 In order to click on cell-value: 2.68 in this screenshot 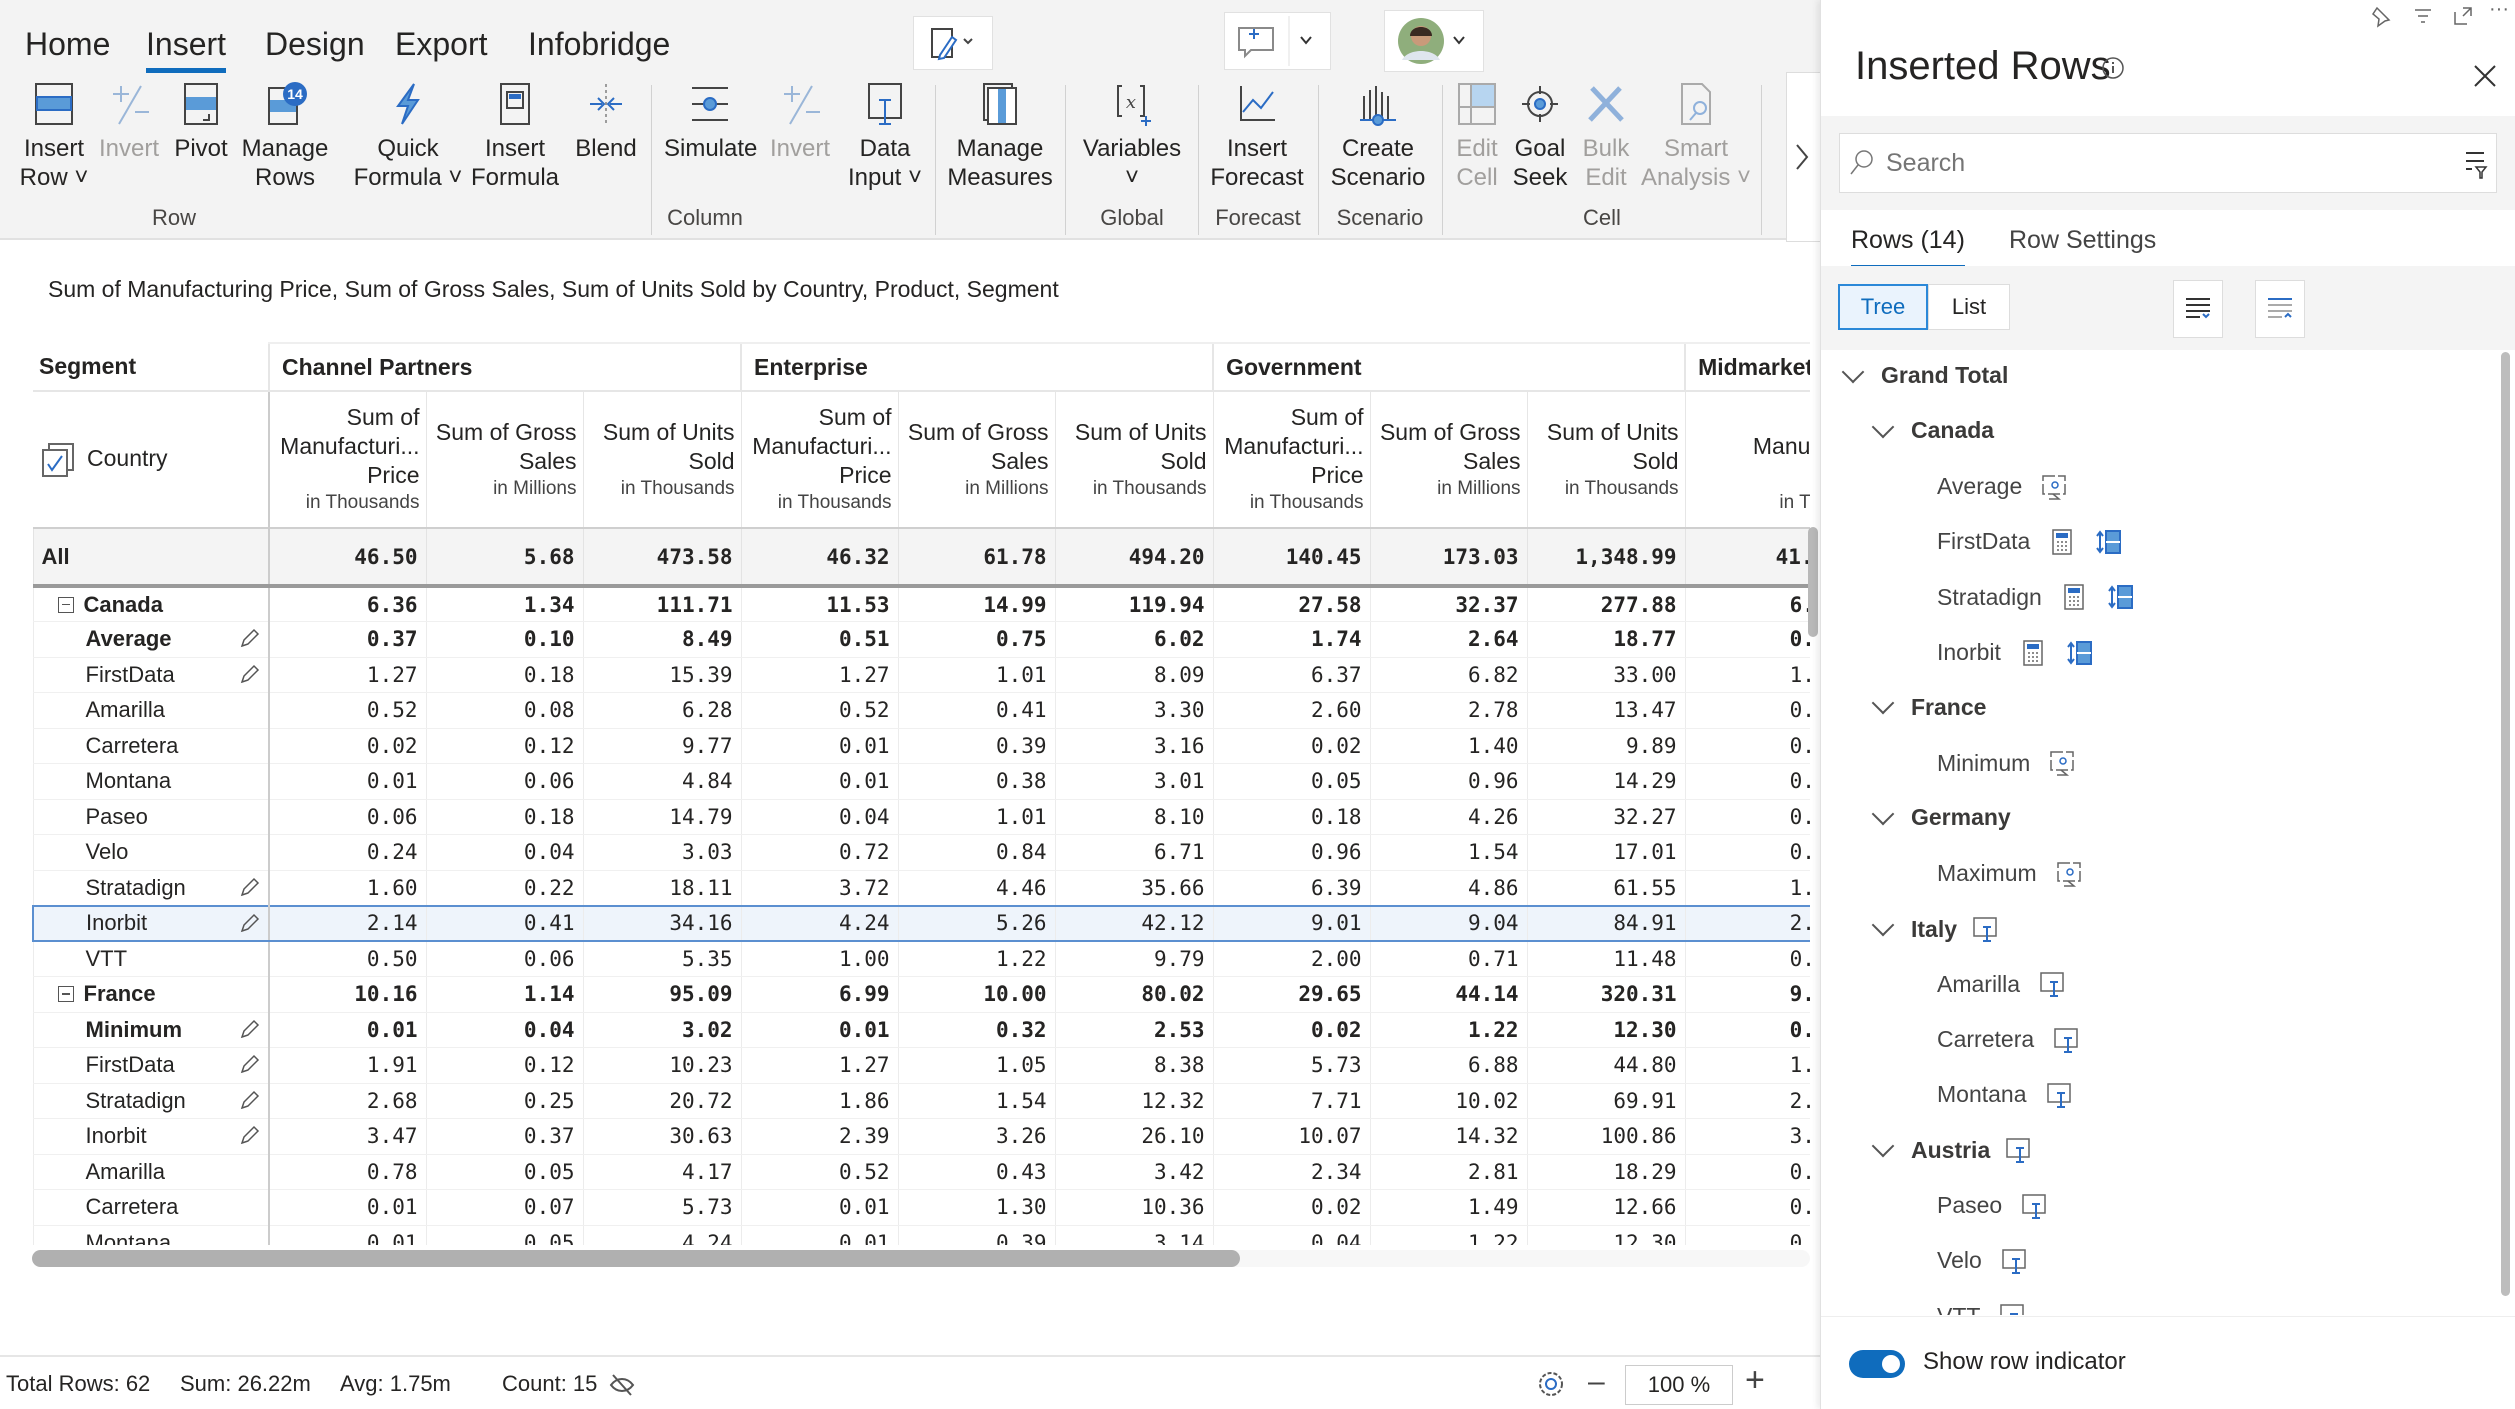, I will do `click(347, 1101)`.